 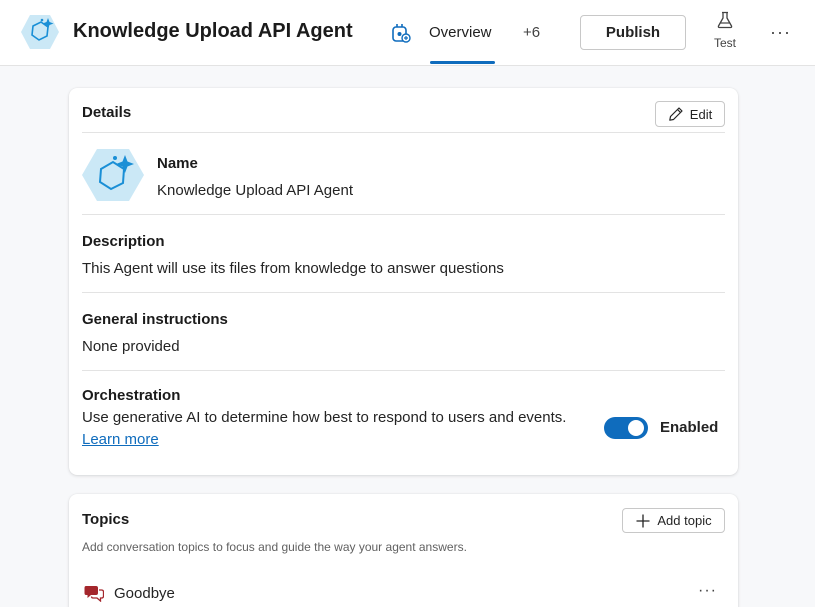 I want to click on details-title: Details, so click(x=107, y=112).